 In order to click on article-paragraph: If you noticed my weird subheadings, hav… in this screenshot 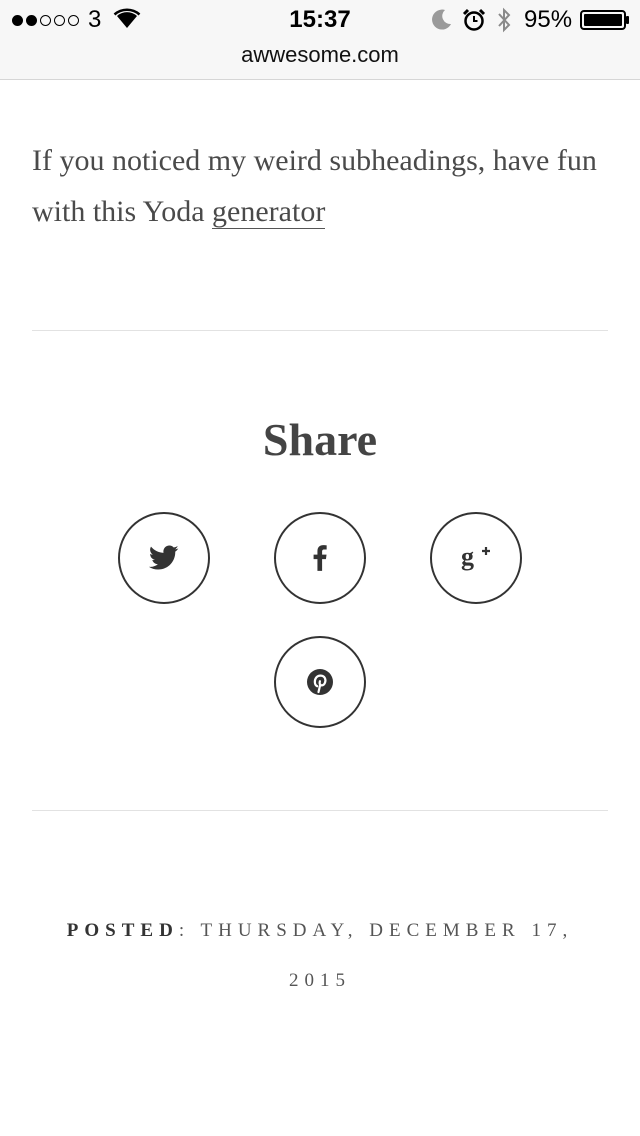, I will do `click(320, 186)`.